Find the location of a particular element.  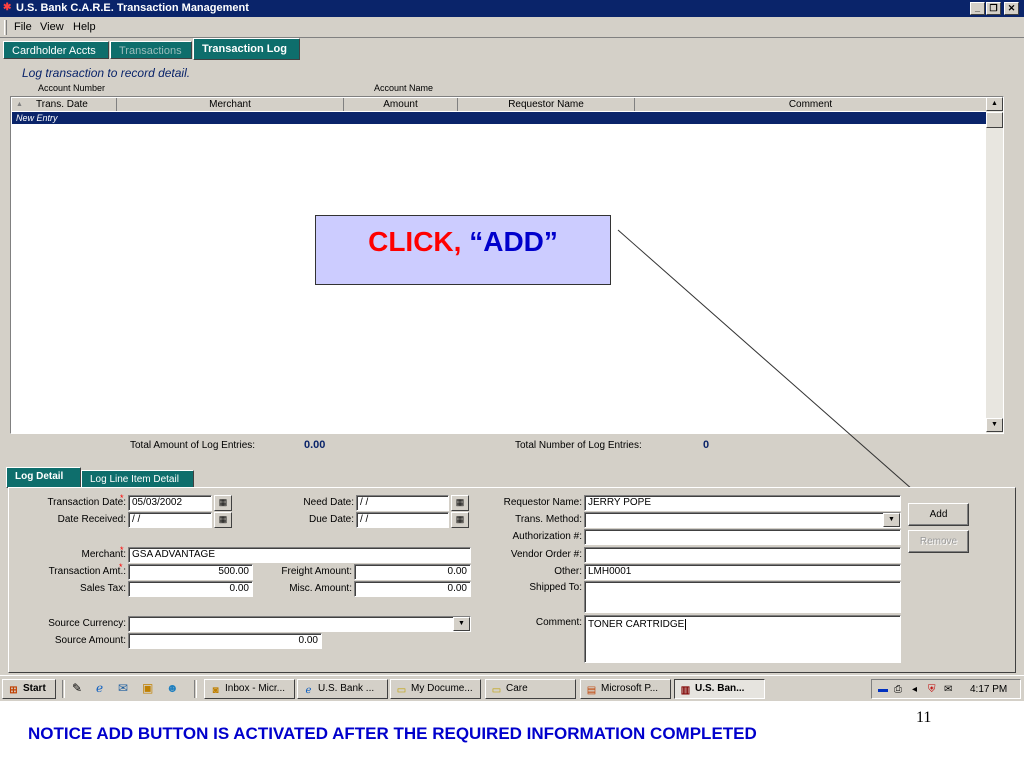

outlook-icon: ◙ is located at coordinates (215, 690).